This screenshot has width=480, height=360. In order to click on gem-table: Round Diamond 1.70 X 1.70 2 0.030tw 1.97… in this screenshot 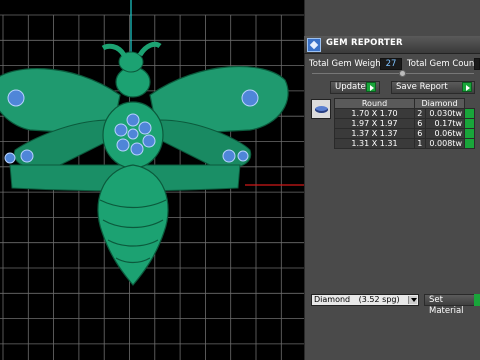, I will do `click(404, 123)`.